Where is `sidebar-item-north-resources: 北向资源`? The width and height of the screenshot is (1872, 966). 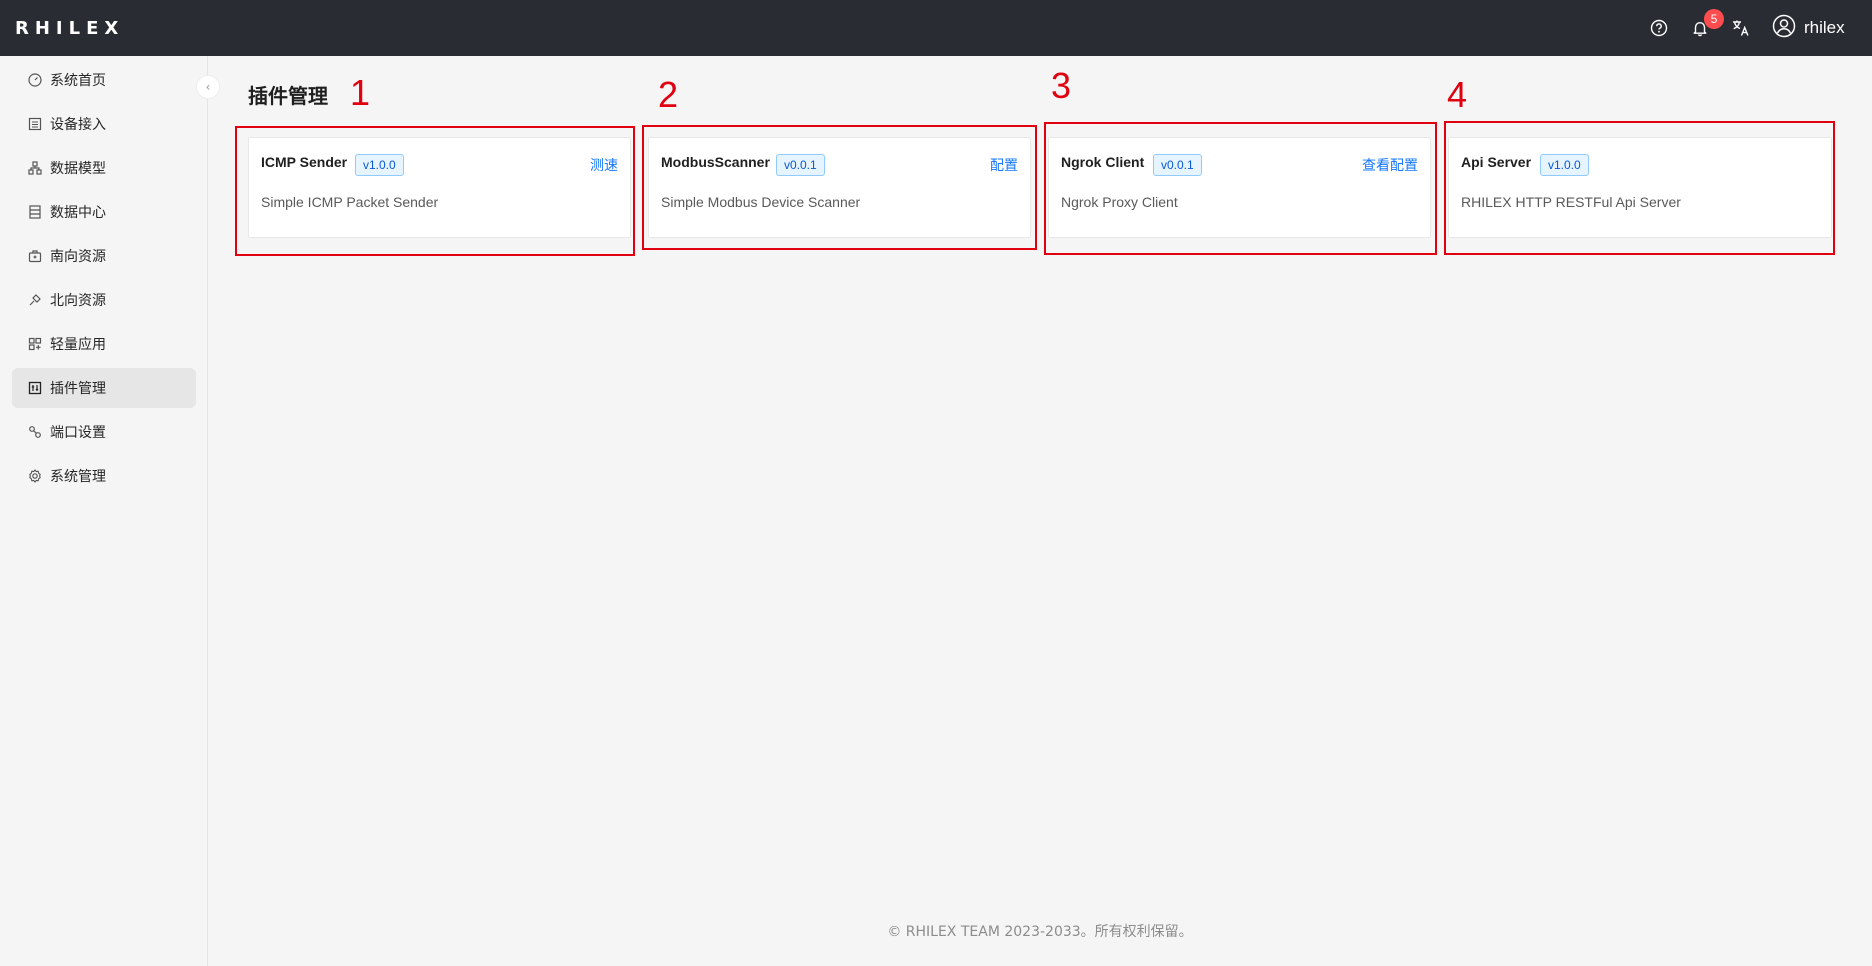
sidebar-item-north-resources: 北向资源 is located at coordinates (104, 300).